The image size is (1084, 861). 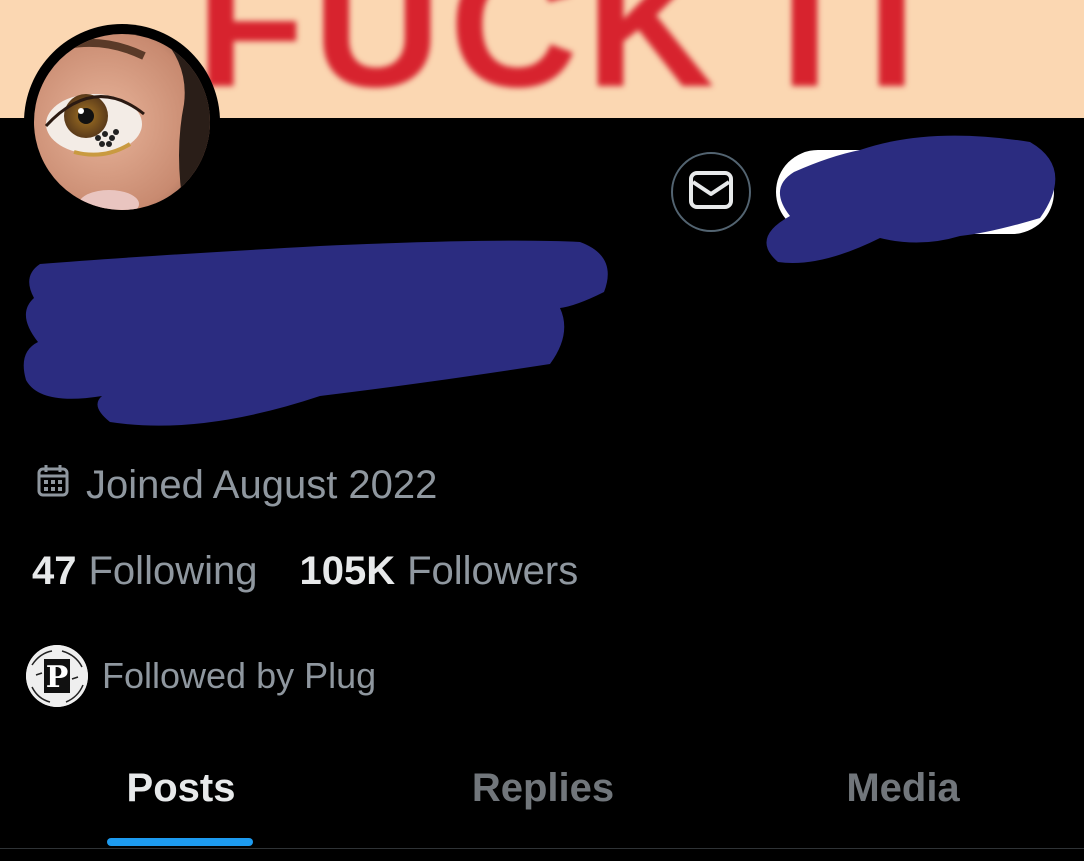 I want to click on calendar-icon, so click(x=53, y=485).